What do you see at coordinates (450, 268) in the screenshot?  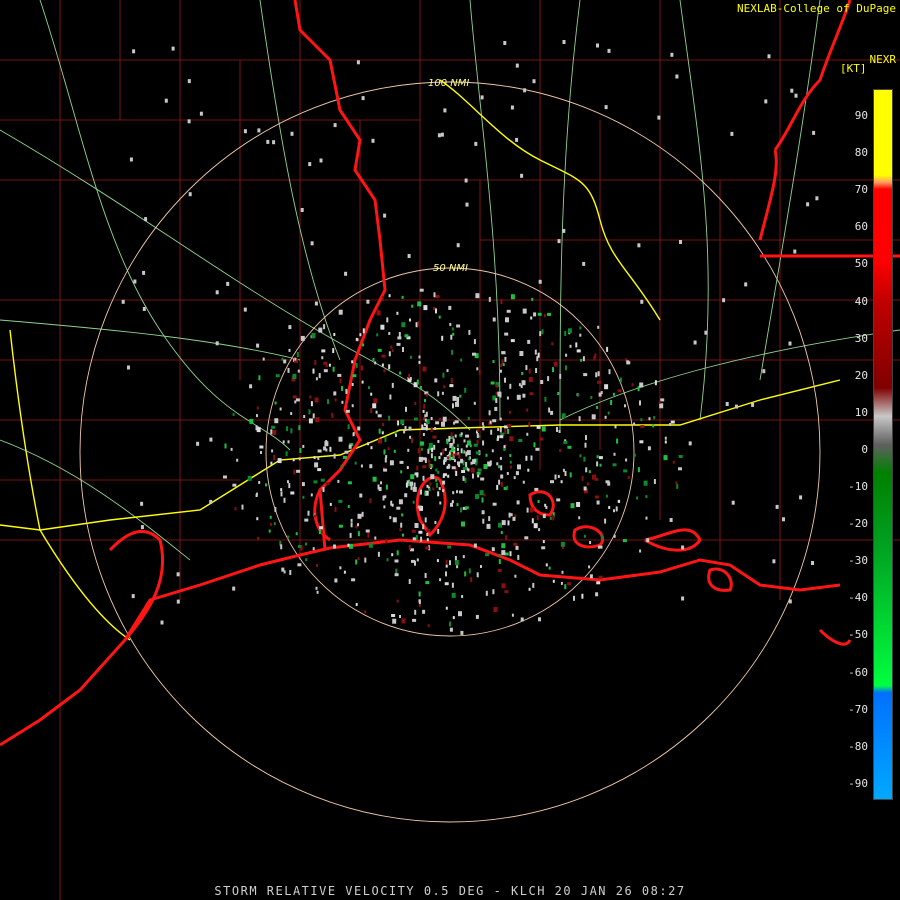 I see `inner-ring-label: 50 NMI` at bounding box center [450, 268].